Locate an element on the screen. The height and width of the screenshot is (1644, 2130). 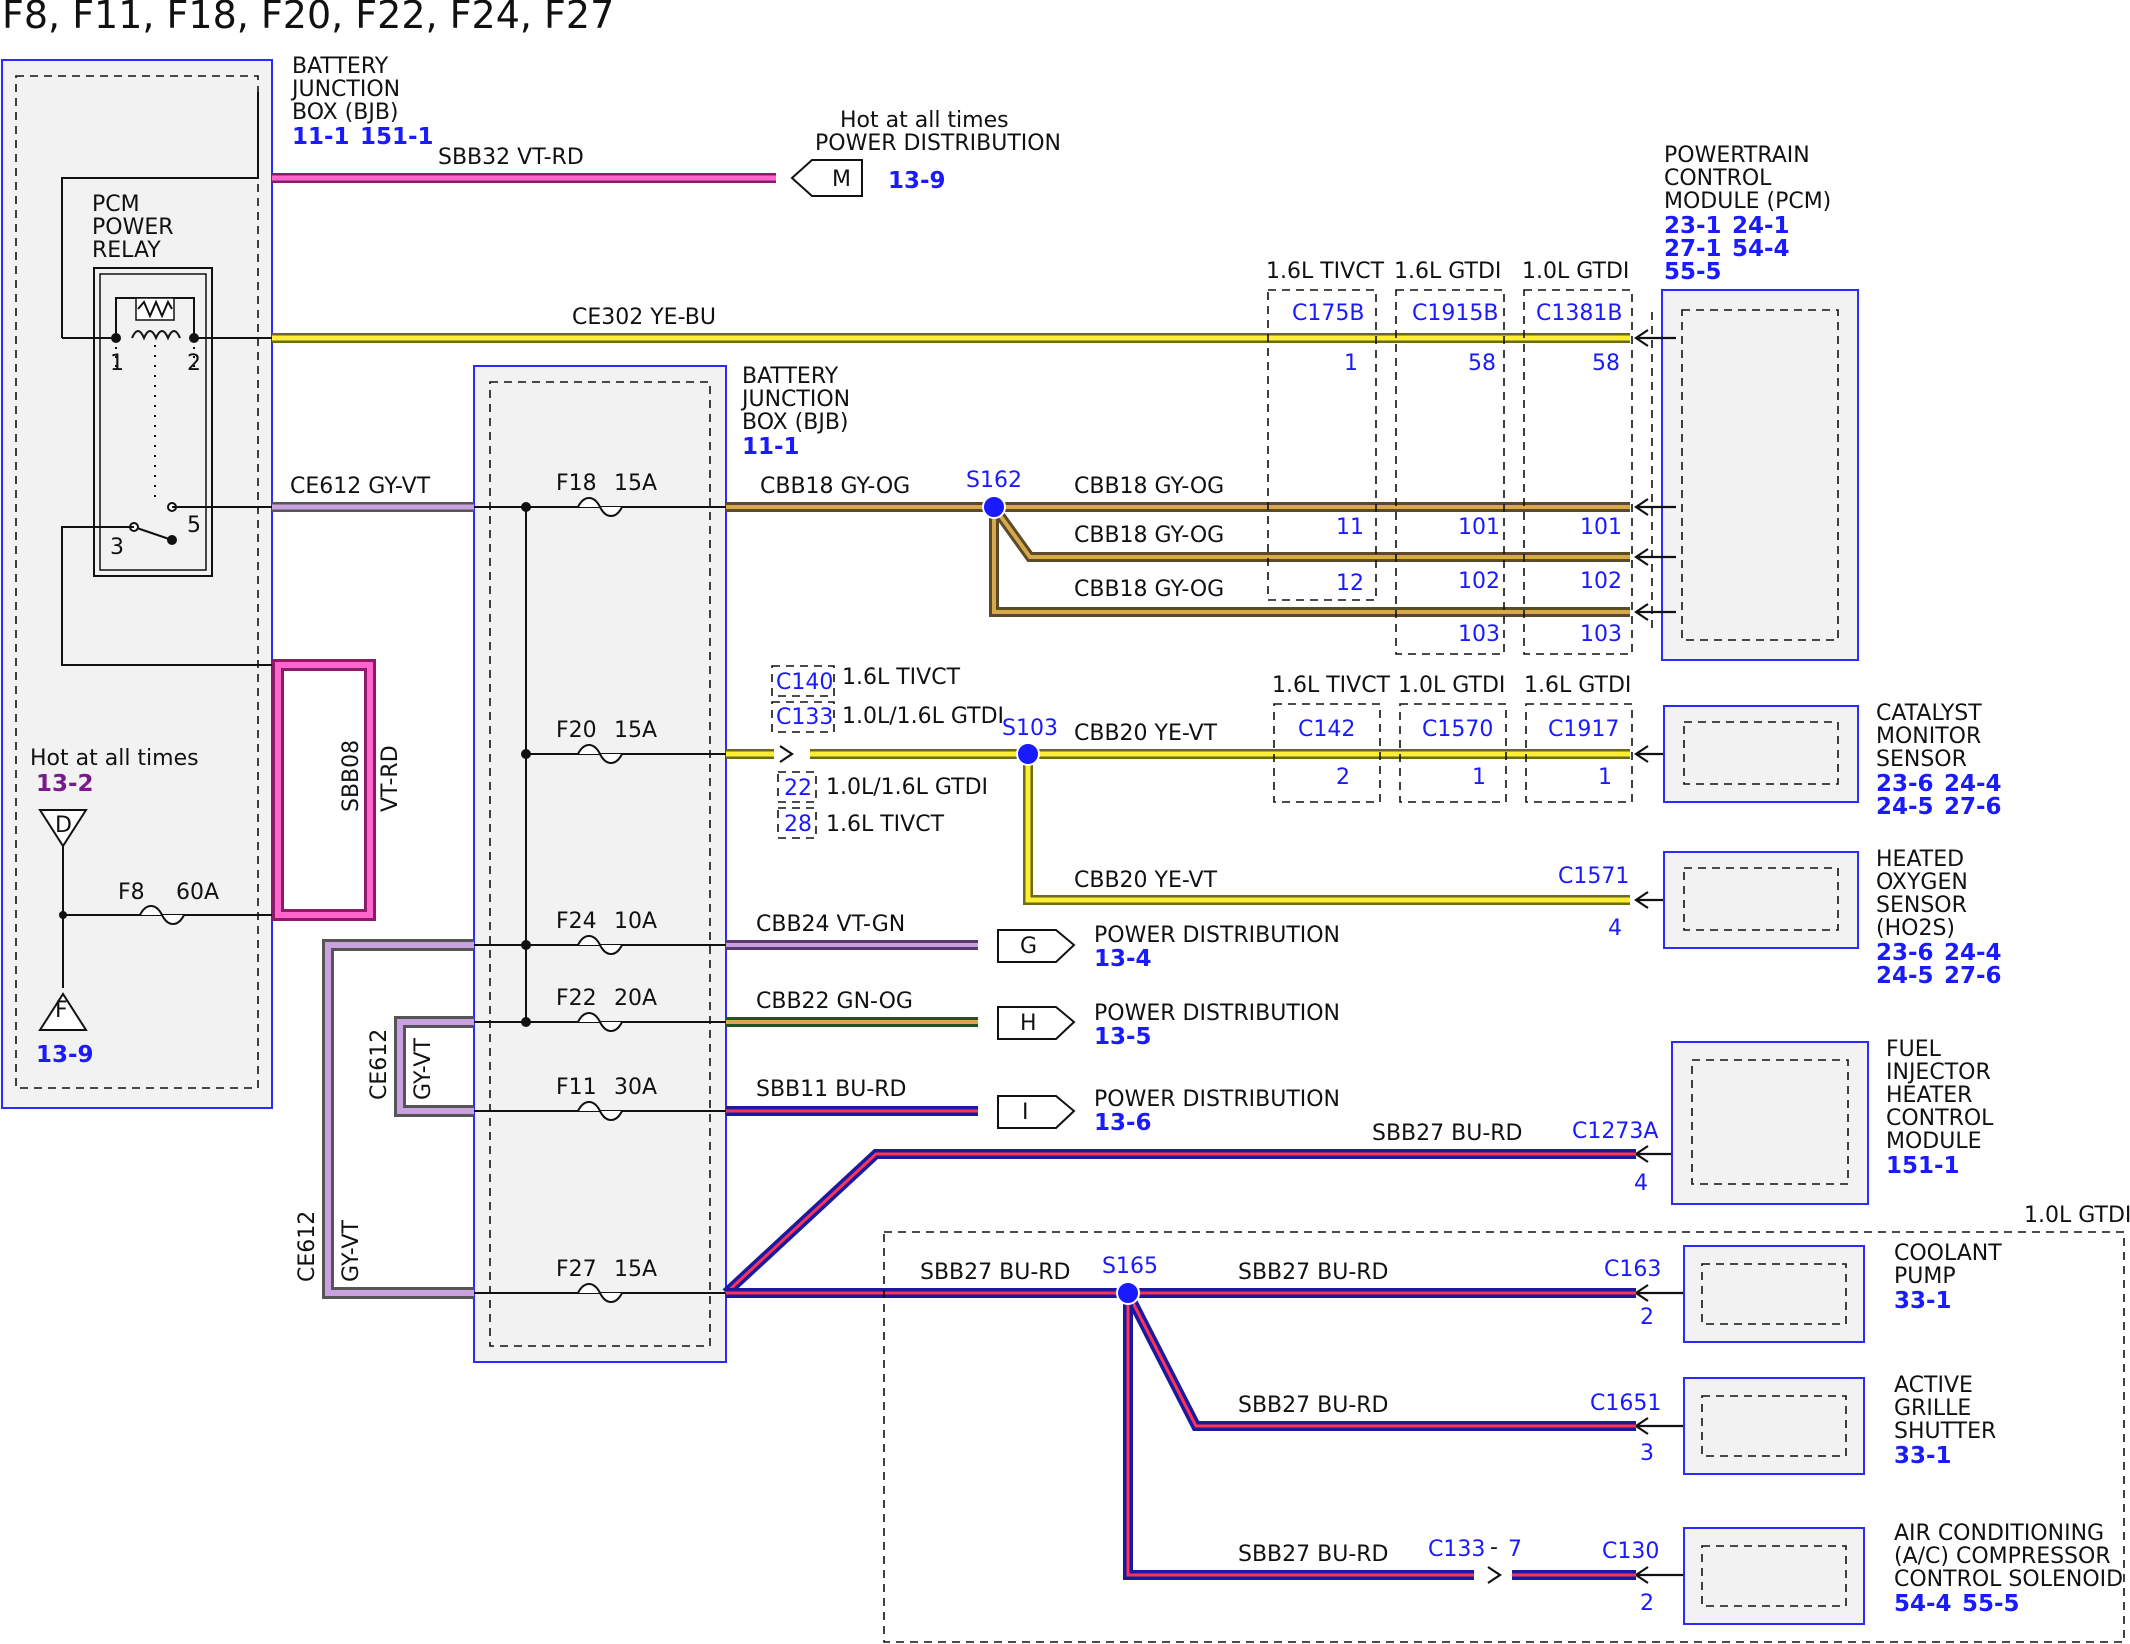
ac-inline-connector: C133 is located at coordinates (1456, 1549).